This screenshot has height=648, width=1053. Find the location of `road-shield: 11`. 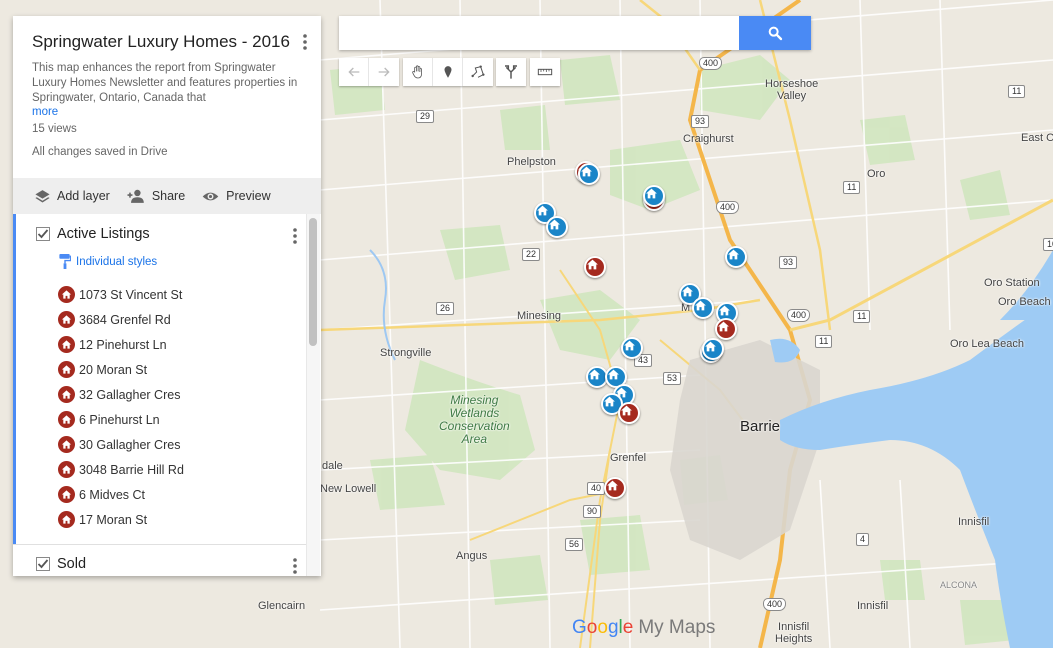

road-shield: 11 is located at coordinates (1017, 91).